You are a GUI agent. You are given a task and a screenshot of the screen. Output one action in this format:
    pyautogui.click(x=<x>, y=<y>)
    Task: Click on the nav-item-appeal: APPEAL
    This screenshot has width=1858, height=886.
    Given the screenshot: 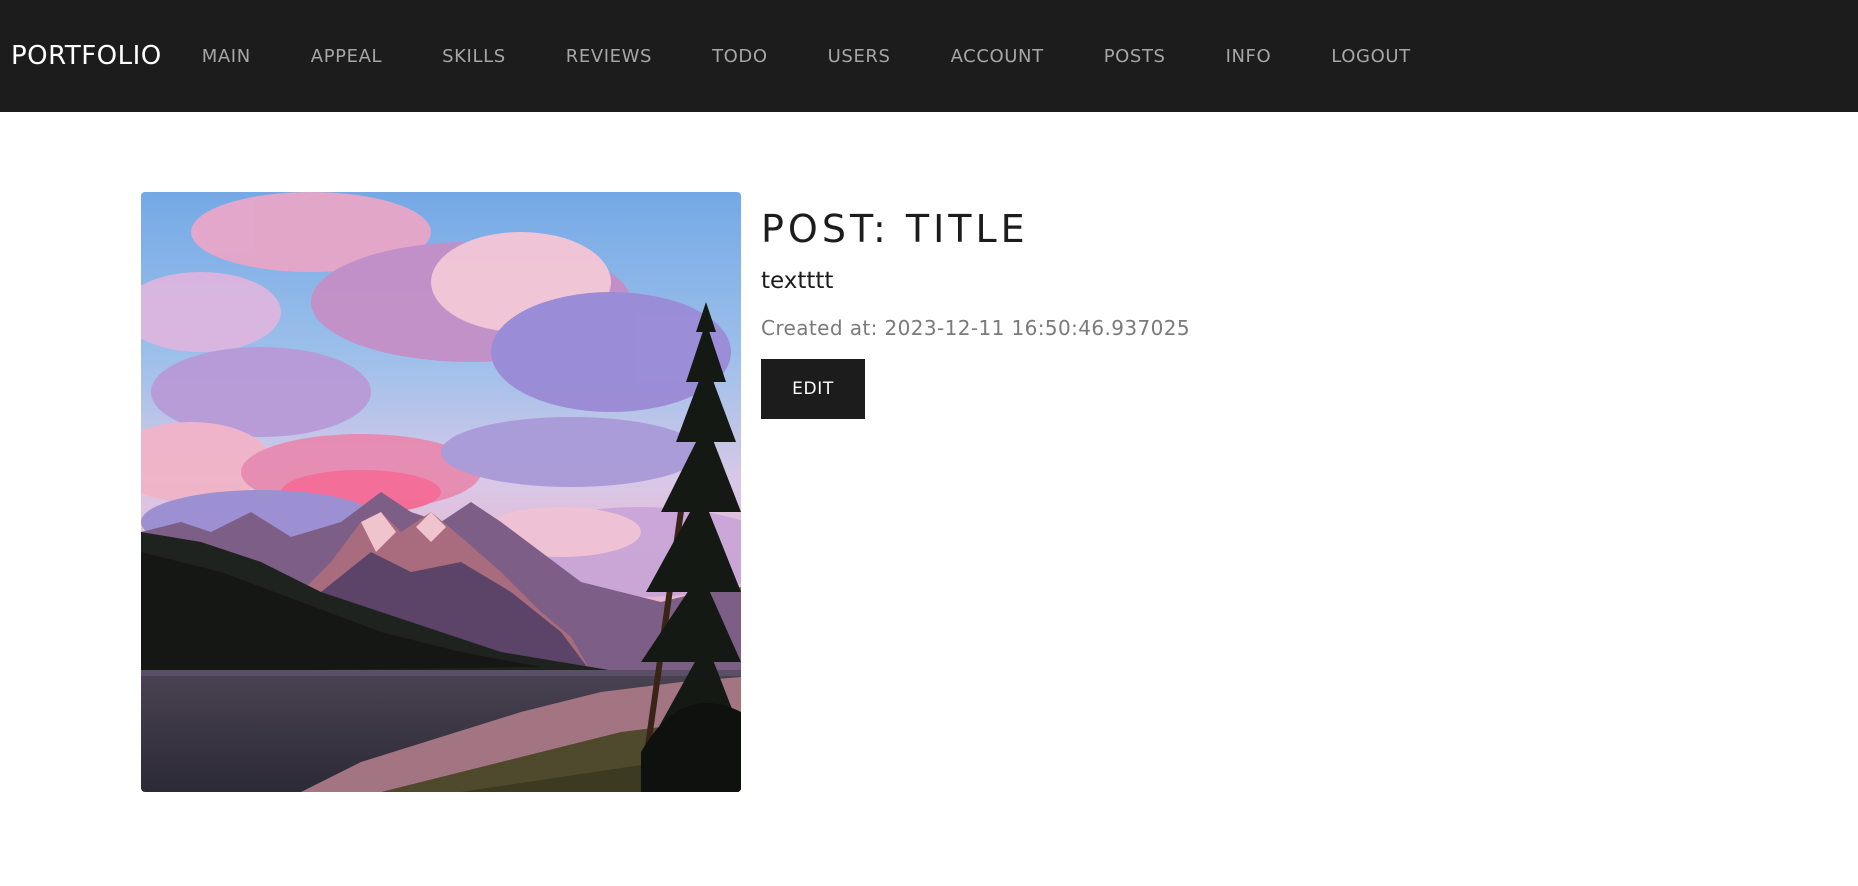 What is the action you would take?
    pyautogui.click(x=346, y=56)
    